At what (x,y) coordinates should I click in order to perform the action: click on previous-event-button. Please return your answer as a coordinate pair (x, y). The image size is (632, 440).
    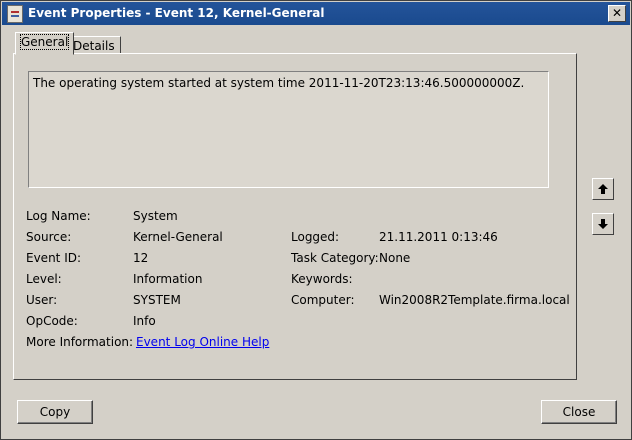
    Looking at the image, I should click on (603, 189).